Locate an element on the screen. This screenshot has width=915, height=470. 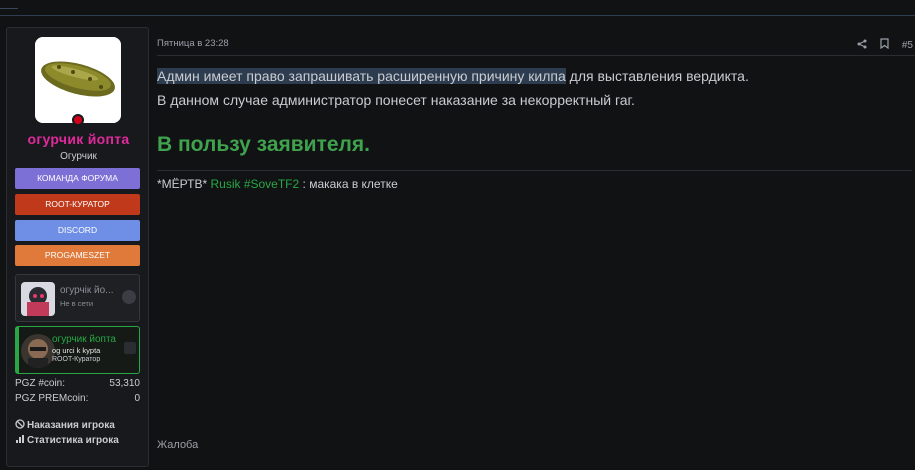
stat-label: PGZ #coin: is located at coordinates (40, 383).